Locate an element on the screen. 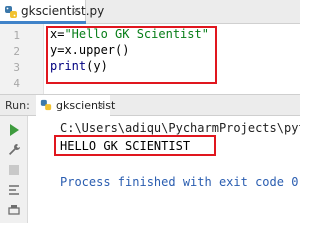  tab-gkscientist: gkscientist.py × is located at coordinates (52, 12).